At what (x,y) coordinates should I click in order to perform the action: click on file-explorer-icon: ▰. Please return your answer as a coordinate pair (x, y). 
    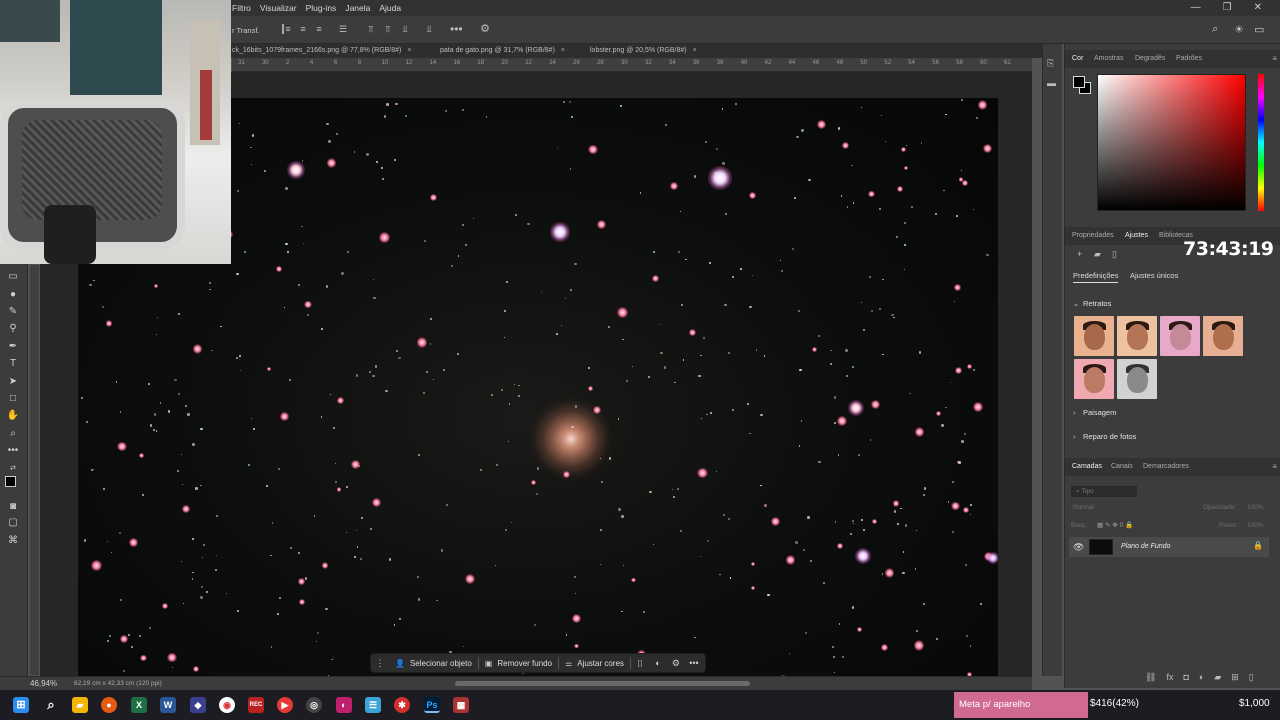
    Looking at the image, I should click on (80, 705).